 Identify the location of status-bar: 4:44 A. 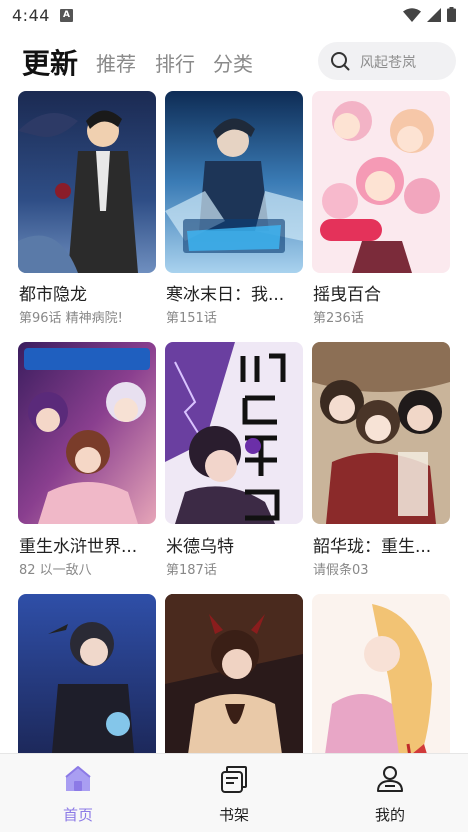
(234, 16).